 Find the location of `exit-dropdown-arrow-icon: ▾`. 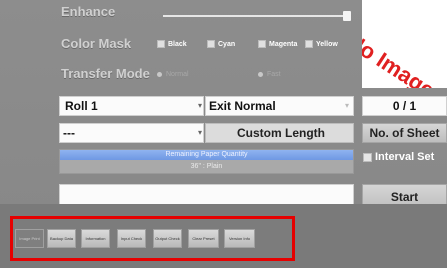

exit-dropdown-arrow-icon: ▾ is located at coordinates (347, 105).